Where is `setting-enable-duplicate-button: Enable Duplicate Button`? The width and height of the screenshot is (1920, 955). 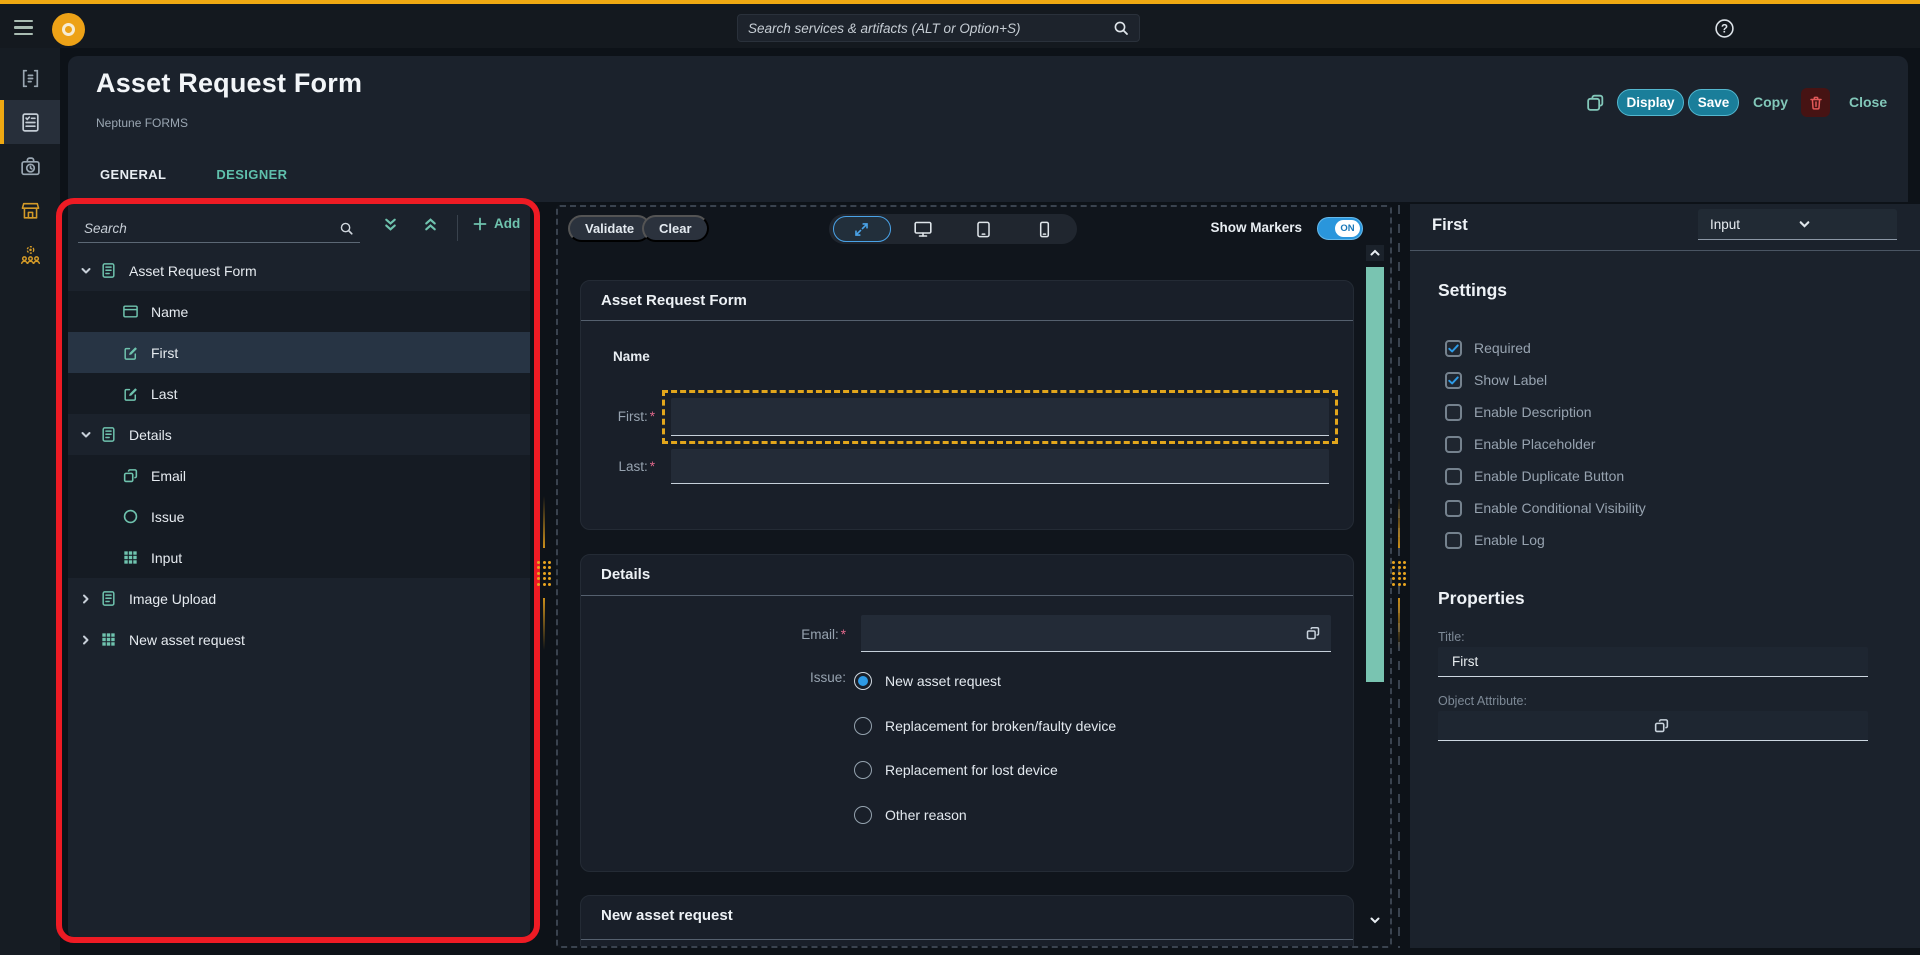
setting-enable-duplicate-button: Enable Duplicate Button is located at coordinates (1545, 476).